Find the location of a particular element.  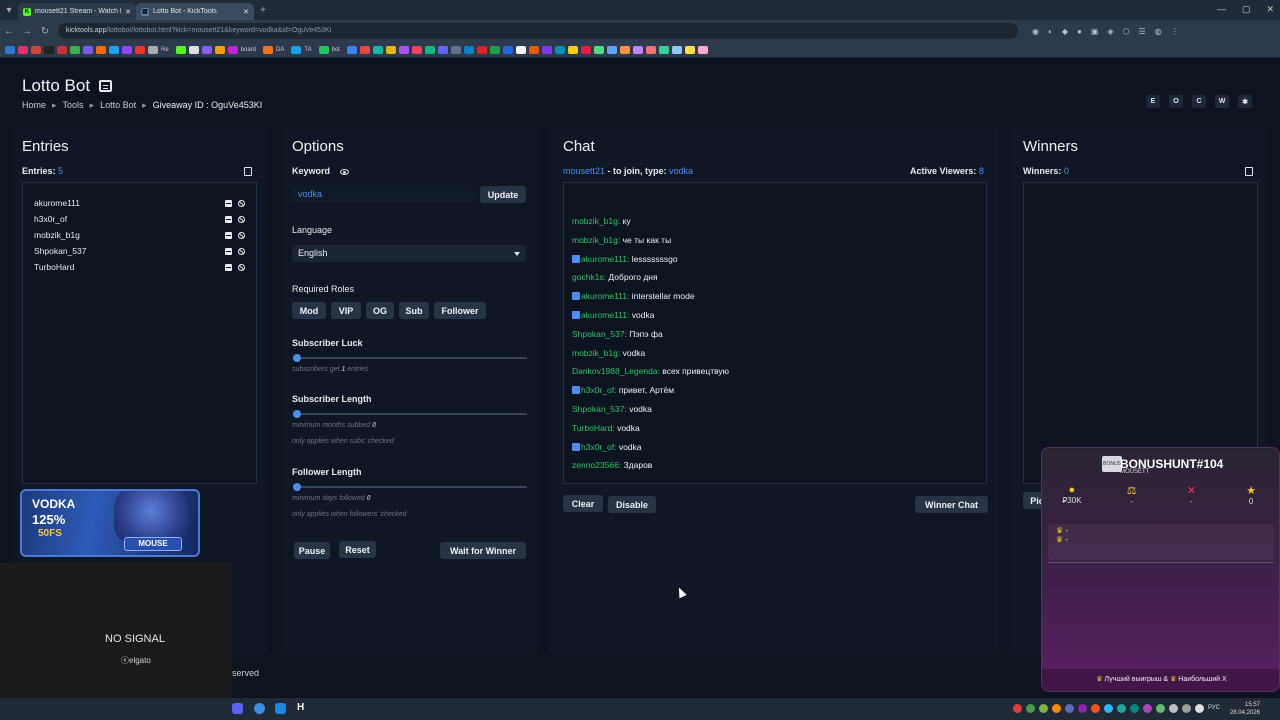

minimize-icon: — is located at coordinates (1221, 9).